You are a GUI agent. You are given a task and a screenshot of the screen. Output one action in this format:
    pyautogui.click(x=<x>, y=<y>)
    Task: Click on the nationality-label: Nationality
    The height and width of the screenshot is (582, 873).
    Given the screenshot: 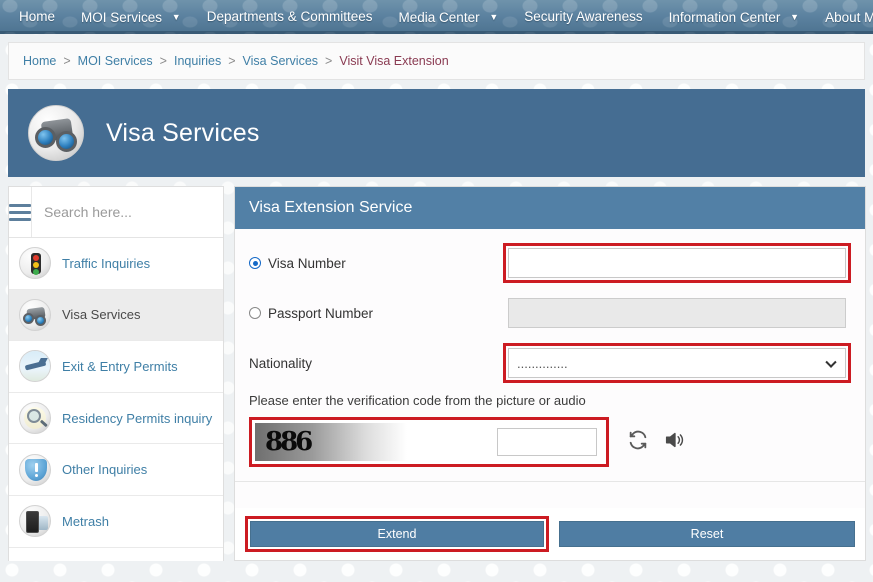 What is the action you would take?
    pyautogui.click(x=281, y=363)
    